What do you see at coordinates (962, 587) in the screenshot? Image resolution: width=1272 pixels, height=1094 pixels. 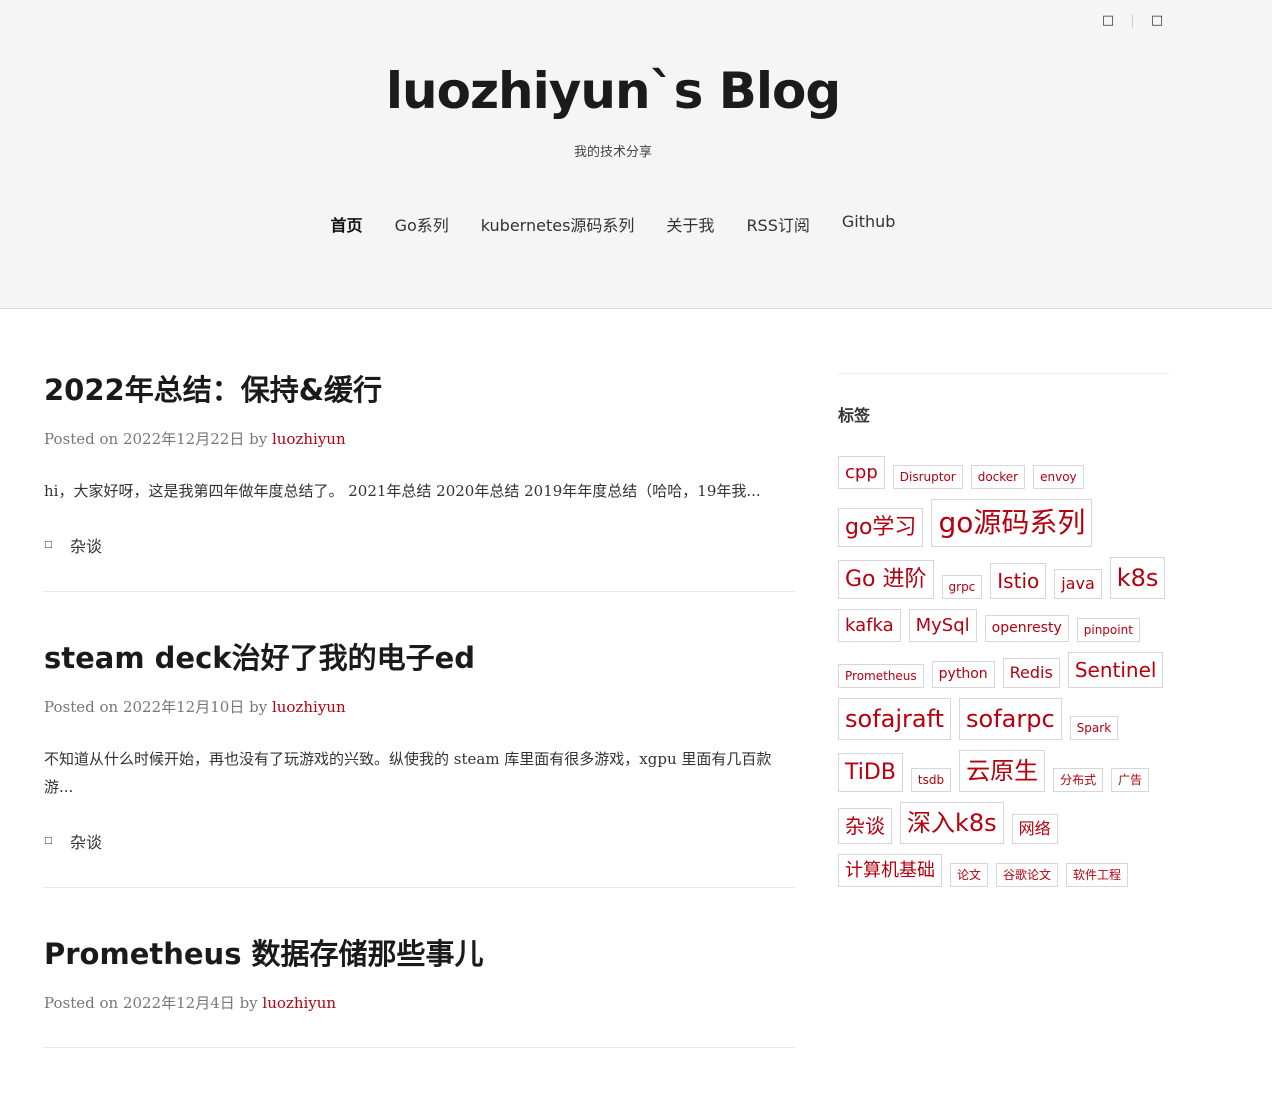 I see `tag-link: grpc` at bounding box center [962, 587].